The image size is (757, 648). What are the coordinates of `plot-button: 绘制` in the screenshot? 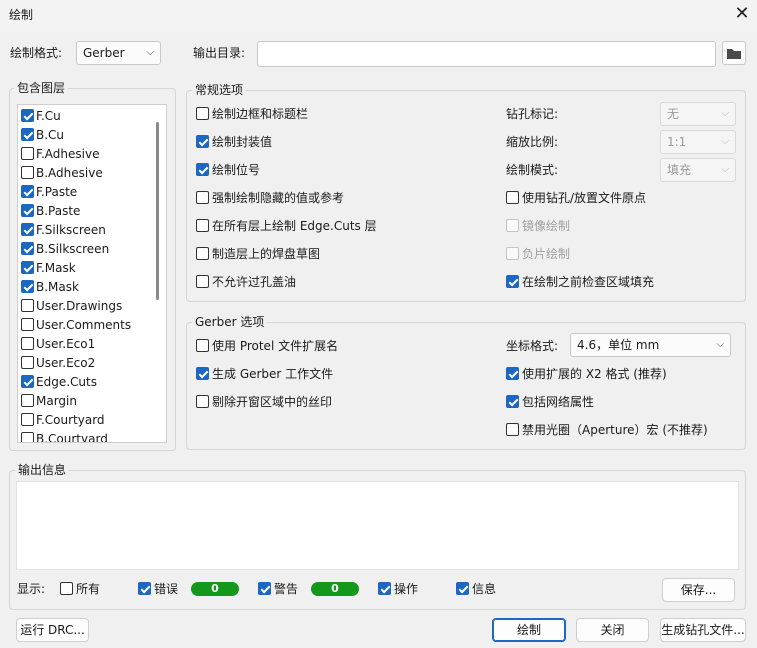 It's located at (529, 630).